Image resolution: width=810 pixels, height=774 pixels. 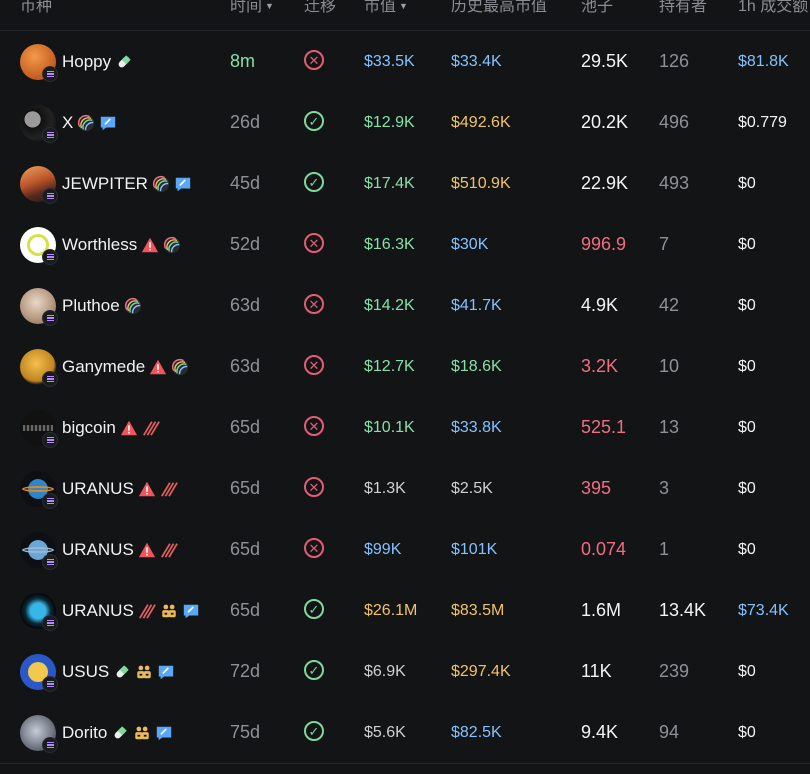 I want to click on header-pool: 池子, so click(x=597, y=8).